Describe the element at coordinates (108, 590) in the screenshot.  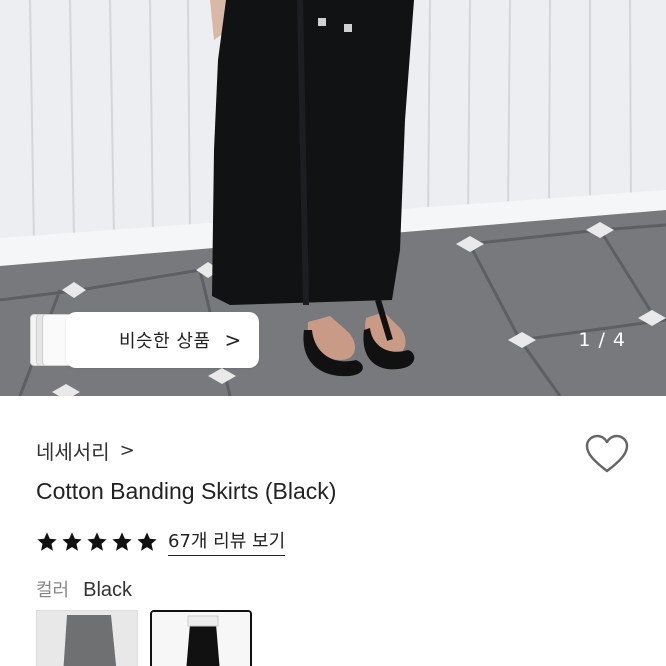
I see `color-value: Black` at that location.